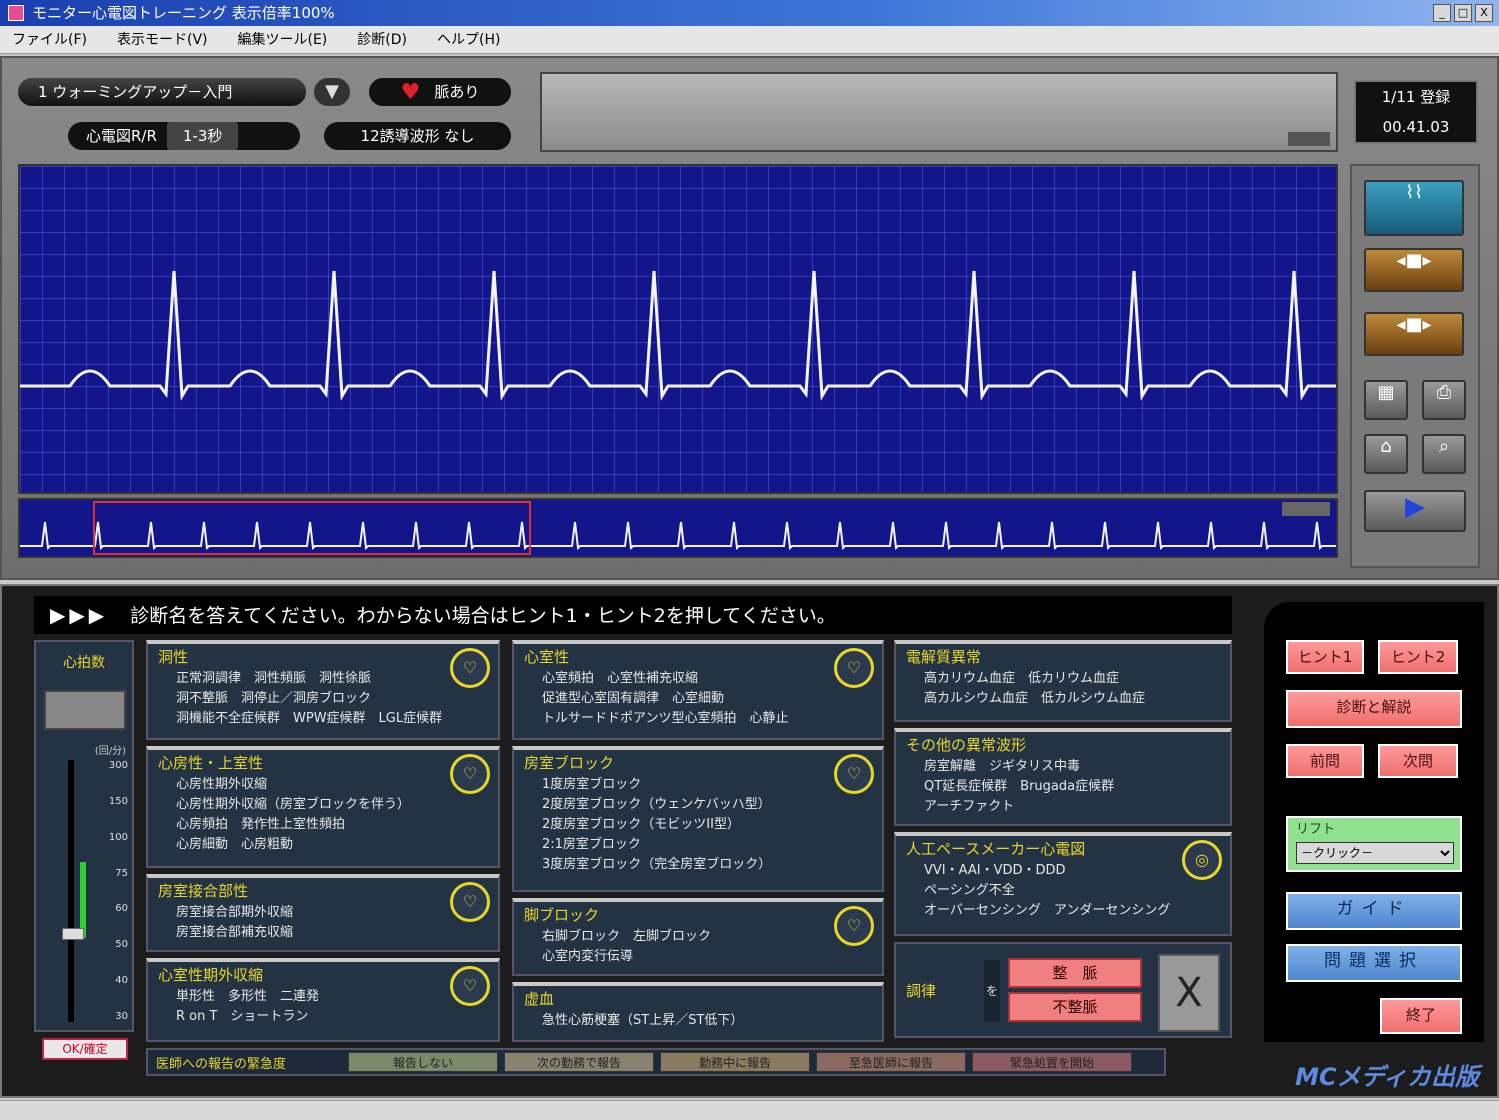 The width and height of the screenshot is (1499, 1120). I want to click on category-ischemia: 虚血 急性心筋梗塞（ST上昇／ST低下）, so click(698, 1012).